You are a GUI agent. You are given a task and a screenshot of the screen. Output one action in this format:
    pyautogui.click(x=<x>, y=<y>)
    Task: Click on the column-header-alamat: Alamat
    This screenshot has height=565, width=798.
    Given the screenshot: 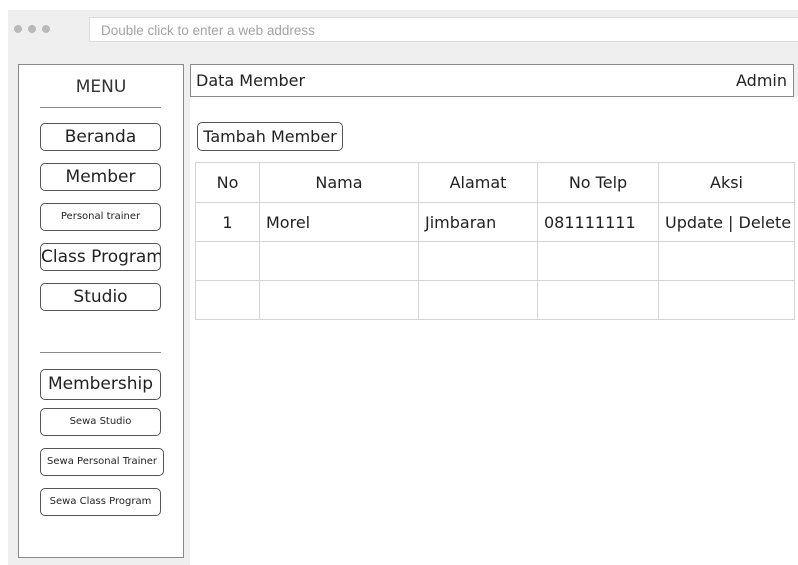 What is the action you would take?
    pyautogui.click(x=478, y=182)
    